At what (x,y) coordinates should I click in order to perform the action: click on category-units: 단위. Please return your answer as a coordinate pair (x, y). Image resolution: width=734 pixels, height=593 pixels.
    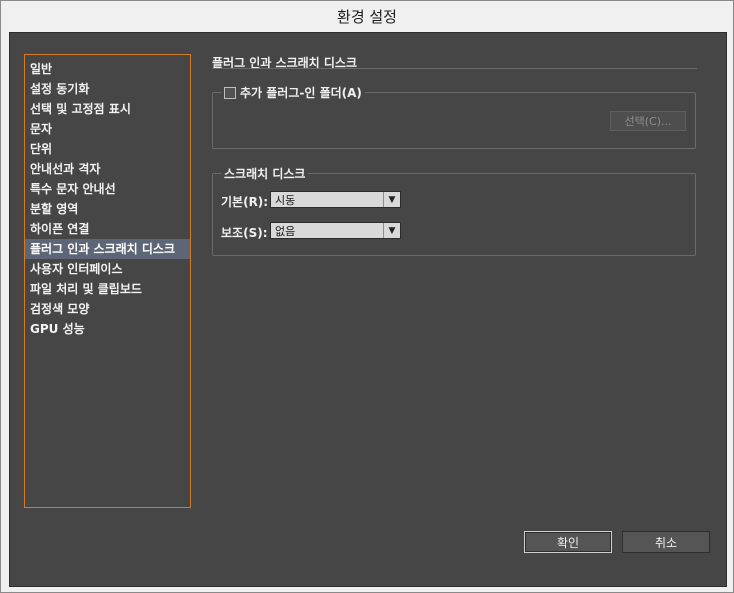
    Looking at the image, I should click on (107, 149).